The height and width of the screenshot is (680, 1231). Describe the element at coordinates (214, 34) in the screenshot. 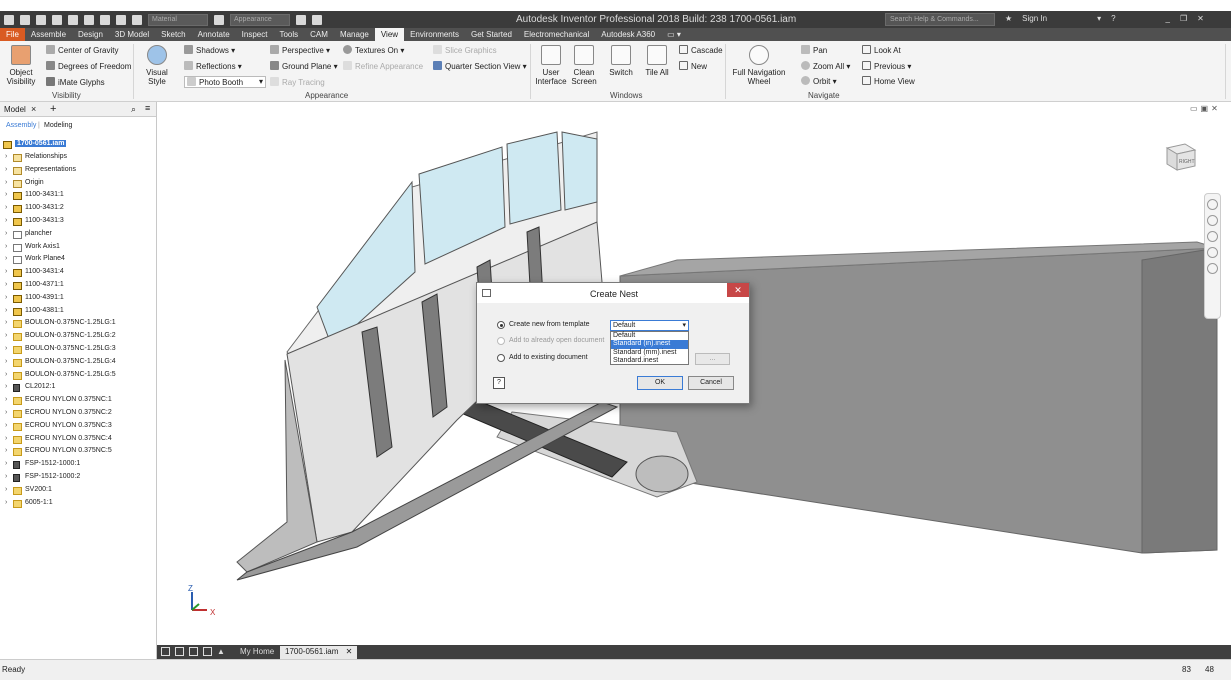

I see `tab-annotate: Annotate` at that location.